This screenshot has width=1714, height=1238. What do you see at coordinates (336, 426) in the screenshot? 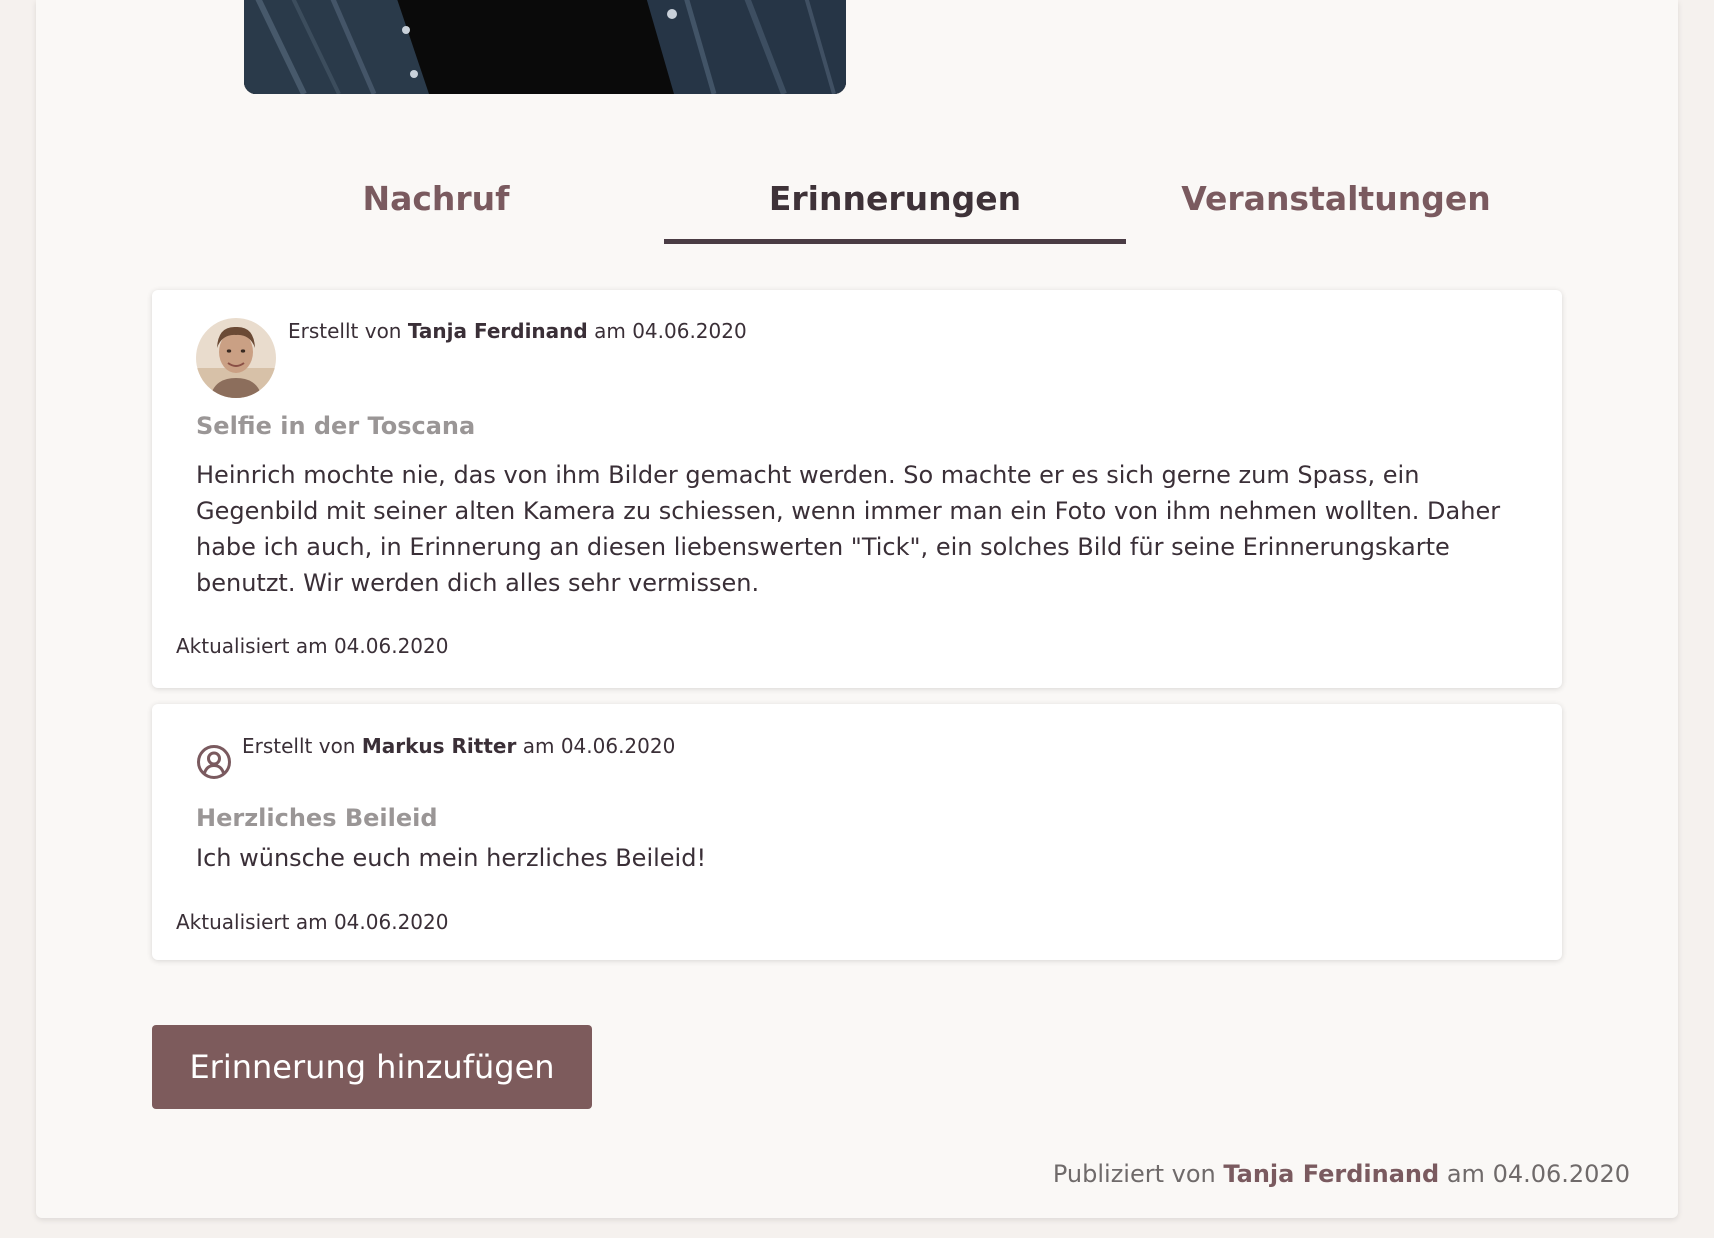
I see `memory-title: Selfie in der Toscana` at bounding box center [336, 426].